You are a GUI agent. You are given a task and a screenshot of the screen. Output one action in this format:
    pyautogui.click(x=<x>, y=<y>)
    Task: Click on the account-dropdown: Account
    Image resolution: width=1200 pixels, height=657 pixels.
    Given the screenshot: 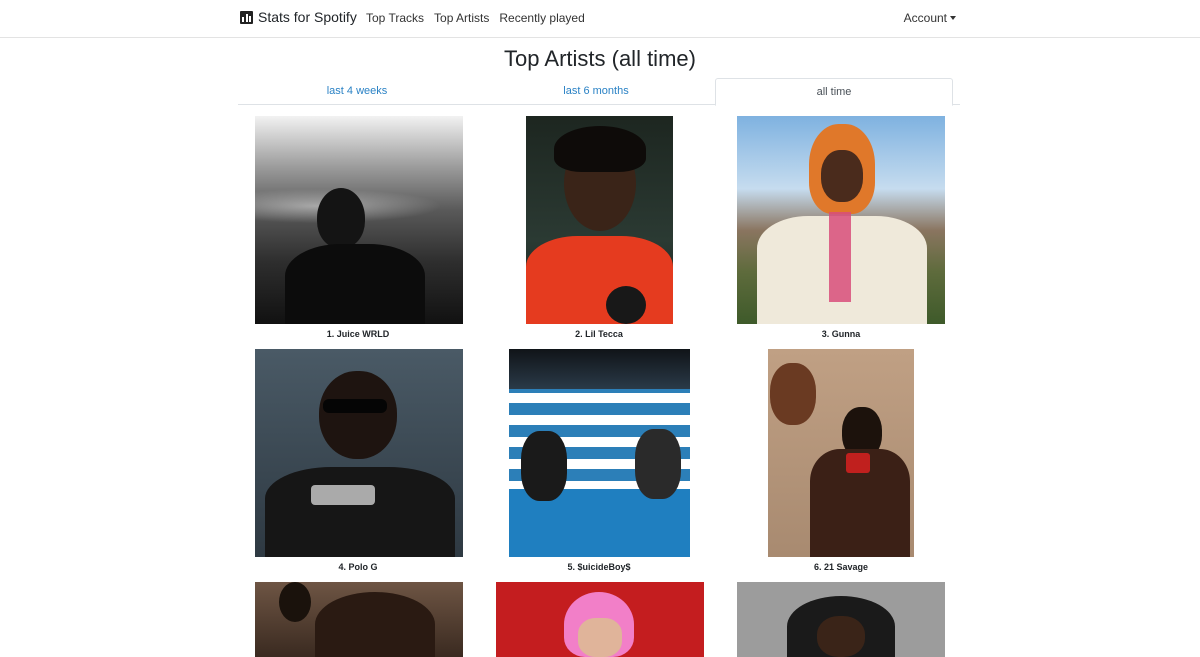 What is the action you would take?
    pyautogui.click(x=930, y=18)
    